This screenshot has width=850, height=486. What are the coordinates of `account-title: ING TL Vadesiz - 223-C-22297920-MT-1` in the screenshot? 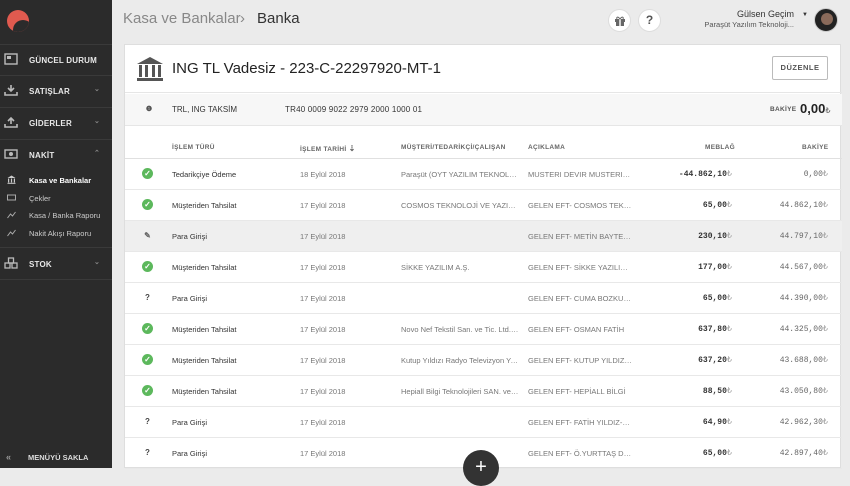 It's located at (307, 68).